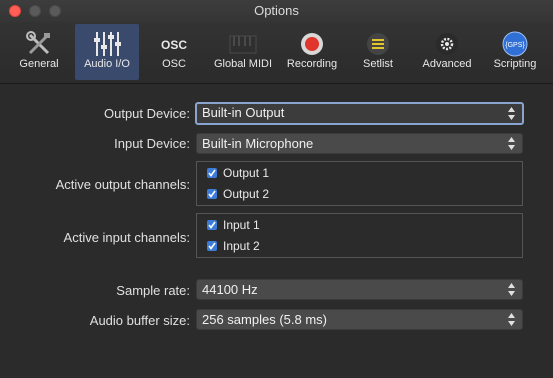  I want to click on tab-global-midi: Global MIDI, so click(243, 52).